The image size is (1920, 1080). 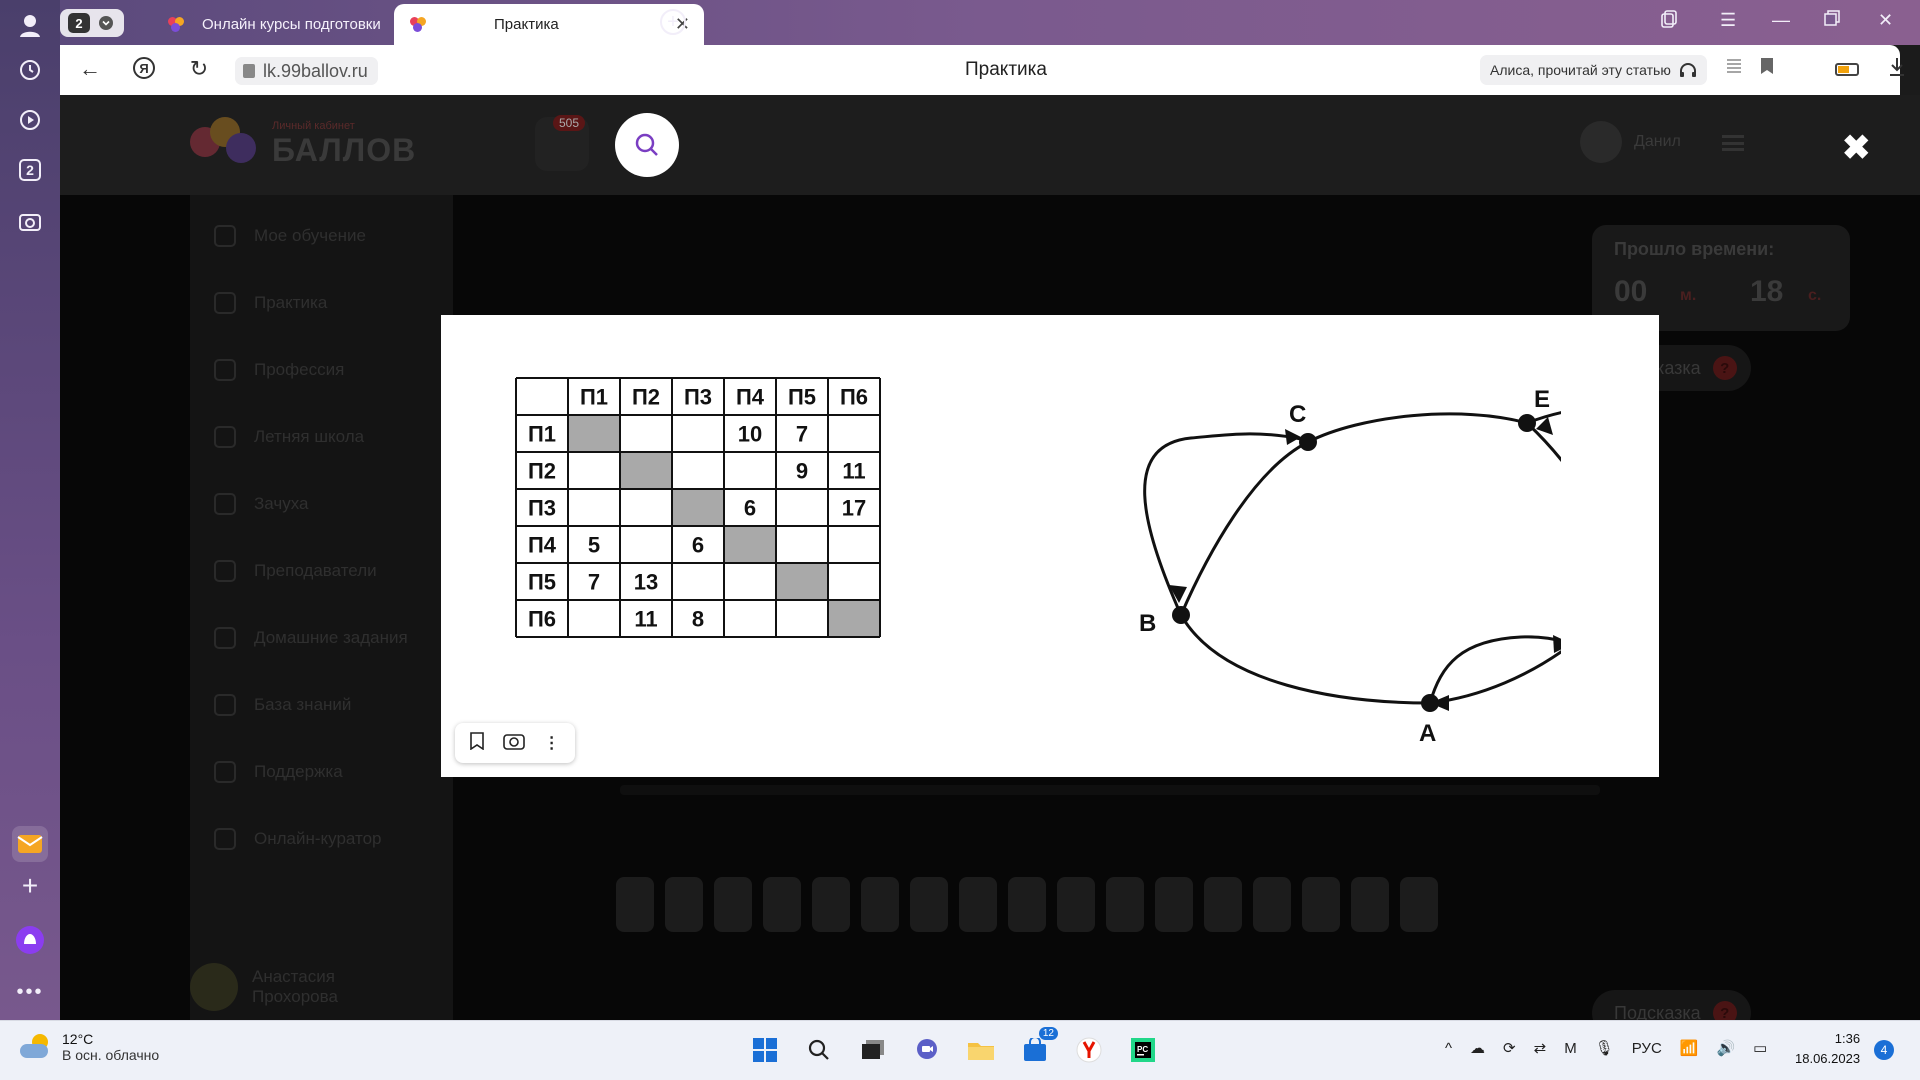 I want to click on yandex-browser-icon, so click(x=1089, y=1050).